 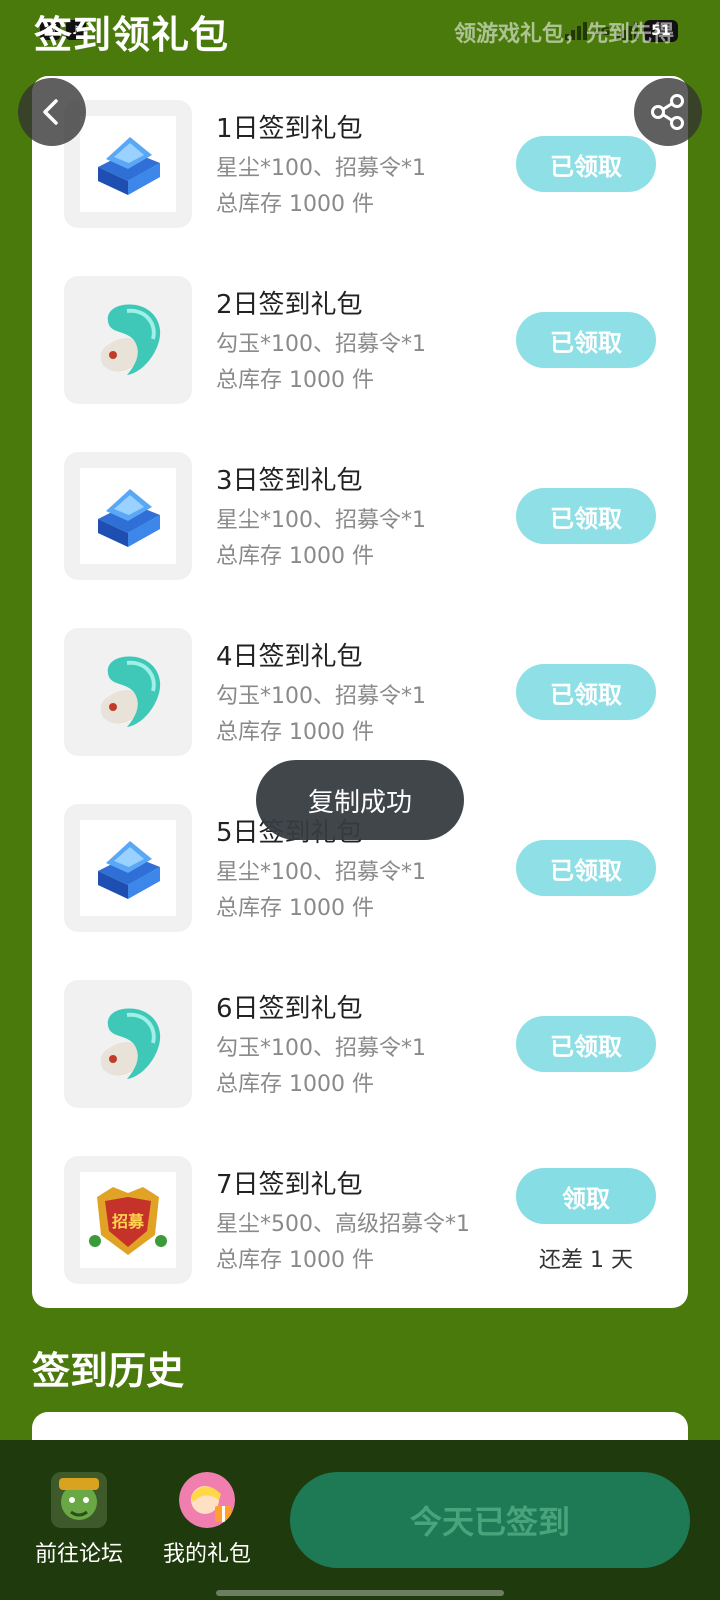 What do you see at coordinates (360, 1593) in the screenshot?
I see `home-indicator` at bounding box center [360, 1593].